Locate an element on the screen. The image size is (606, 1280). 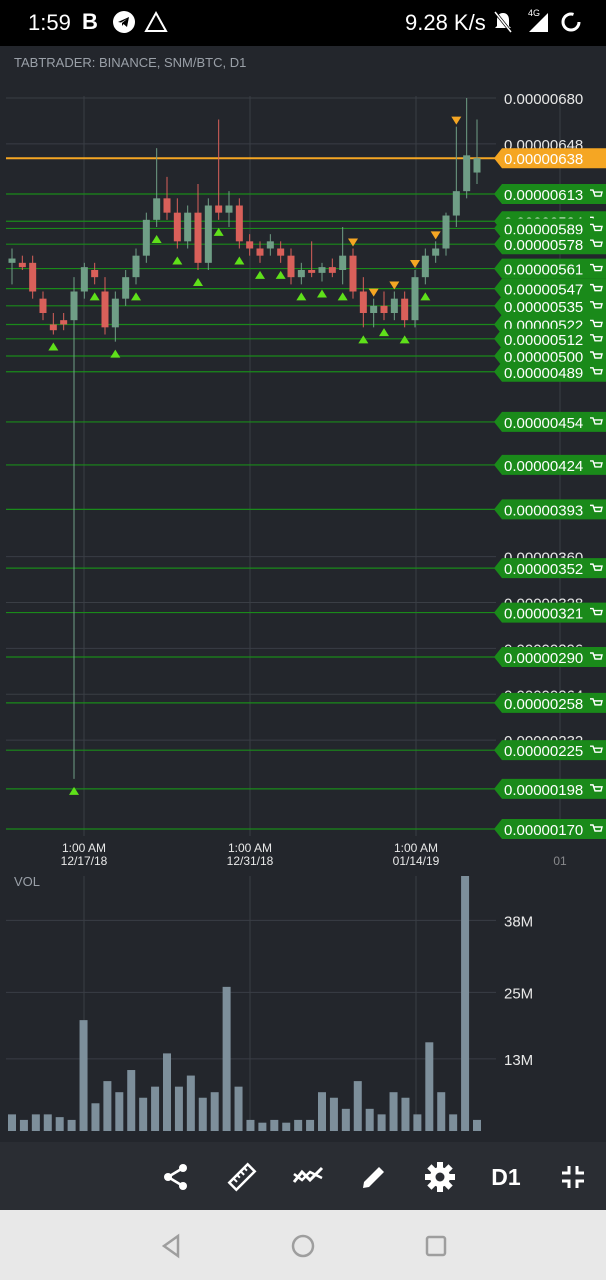
buy-order-tag: 0.00000198 is located at coordinates (550, 788).